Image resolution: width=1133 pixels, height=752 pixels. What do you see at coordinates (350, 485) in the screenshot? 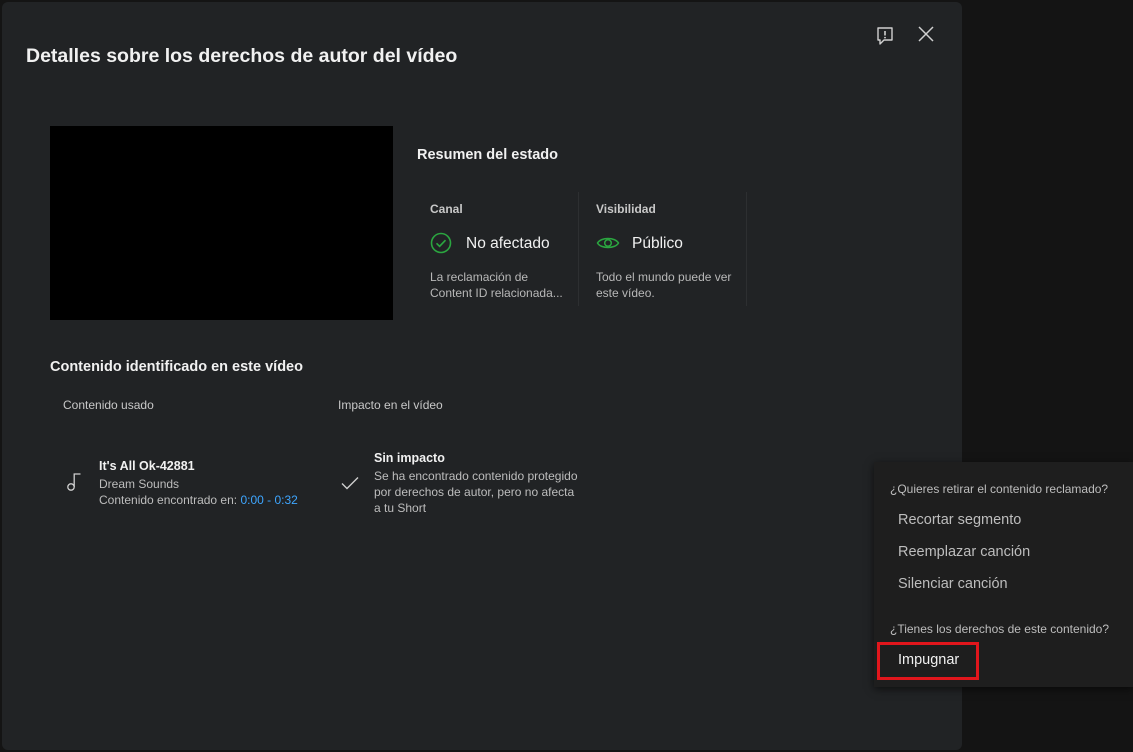
I see `checkmark-icon` at bounding box center [350, 485].